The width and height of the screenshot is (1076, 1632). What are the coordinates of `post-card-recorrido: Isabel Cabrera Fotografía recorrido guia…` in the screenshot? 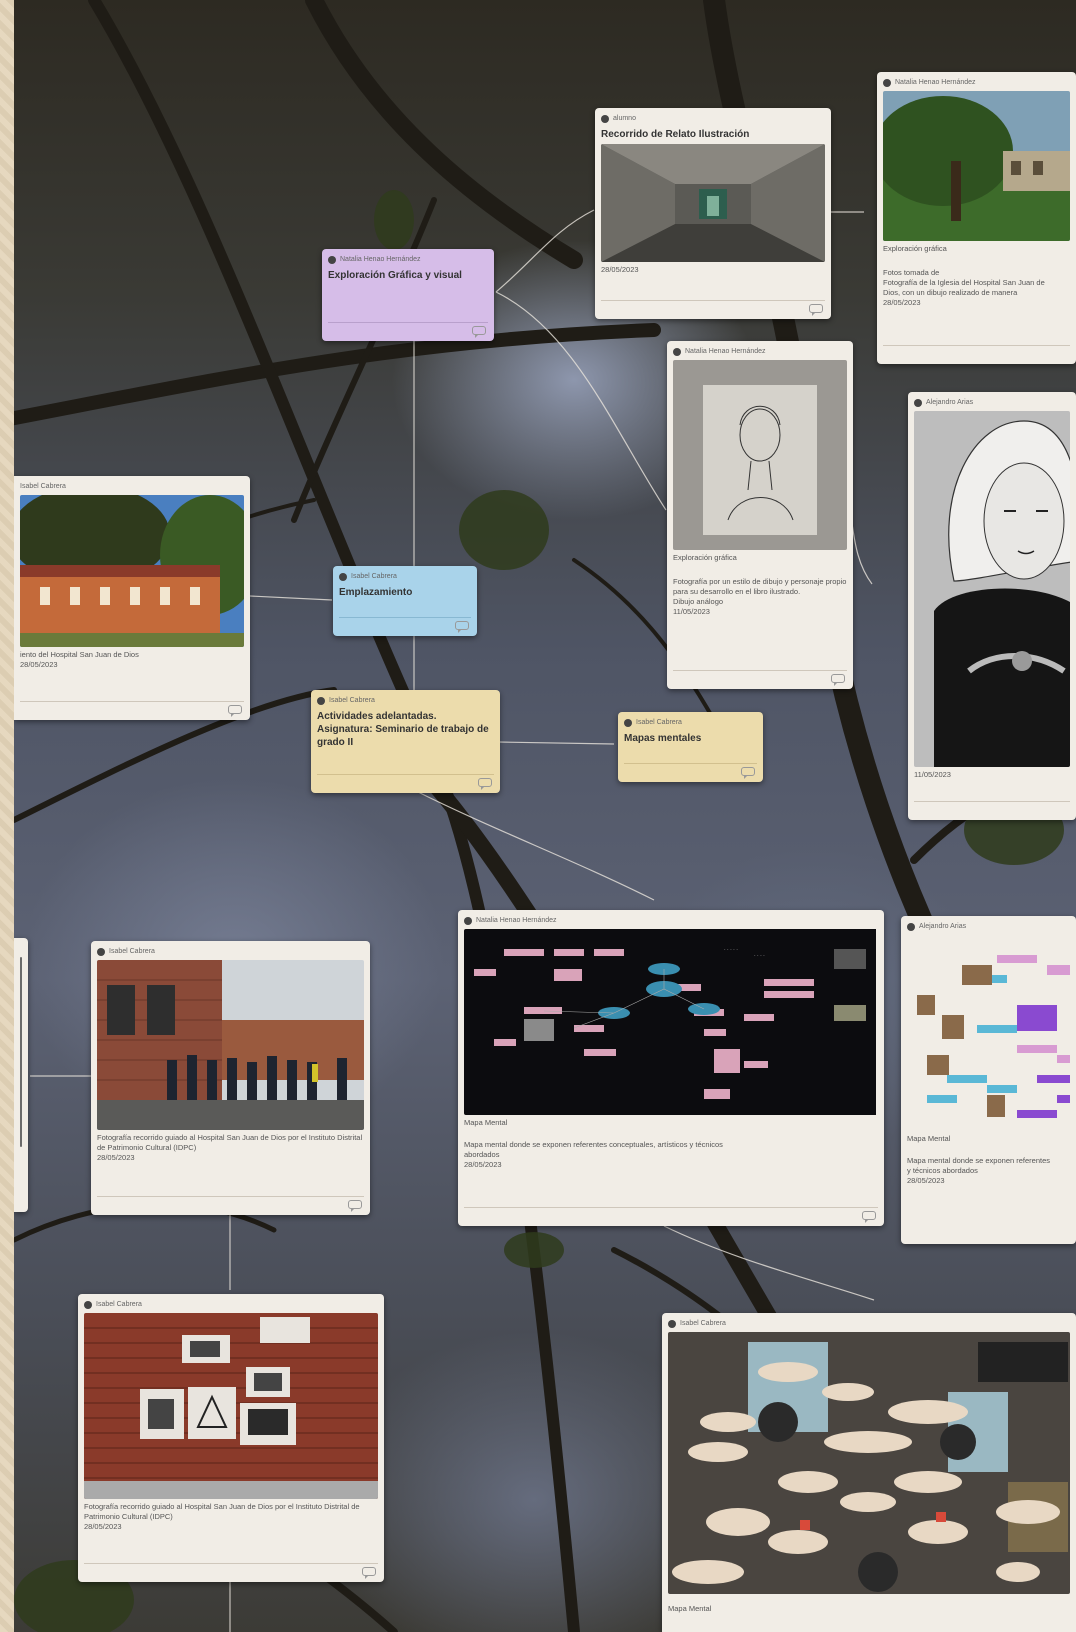 It's located at (230, 1078).